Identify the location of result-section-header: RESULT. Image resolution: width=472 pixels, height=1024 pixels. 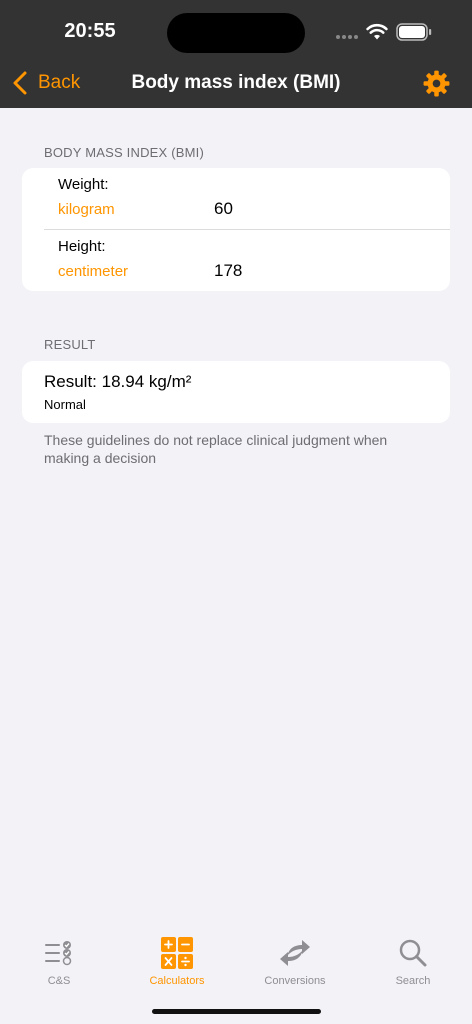
(70, 344).